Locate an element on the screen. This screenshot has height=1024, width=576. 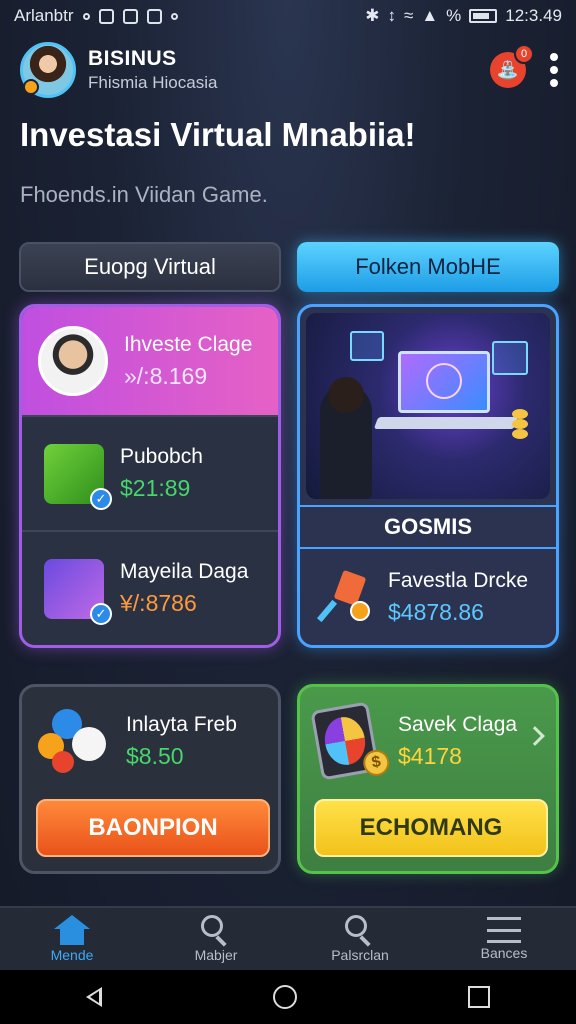
status-badge-icon is located at coordinates (31, 87).